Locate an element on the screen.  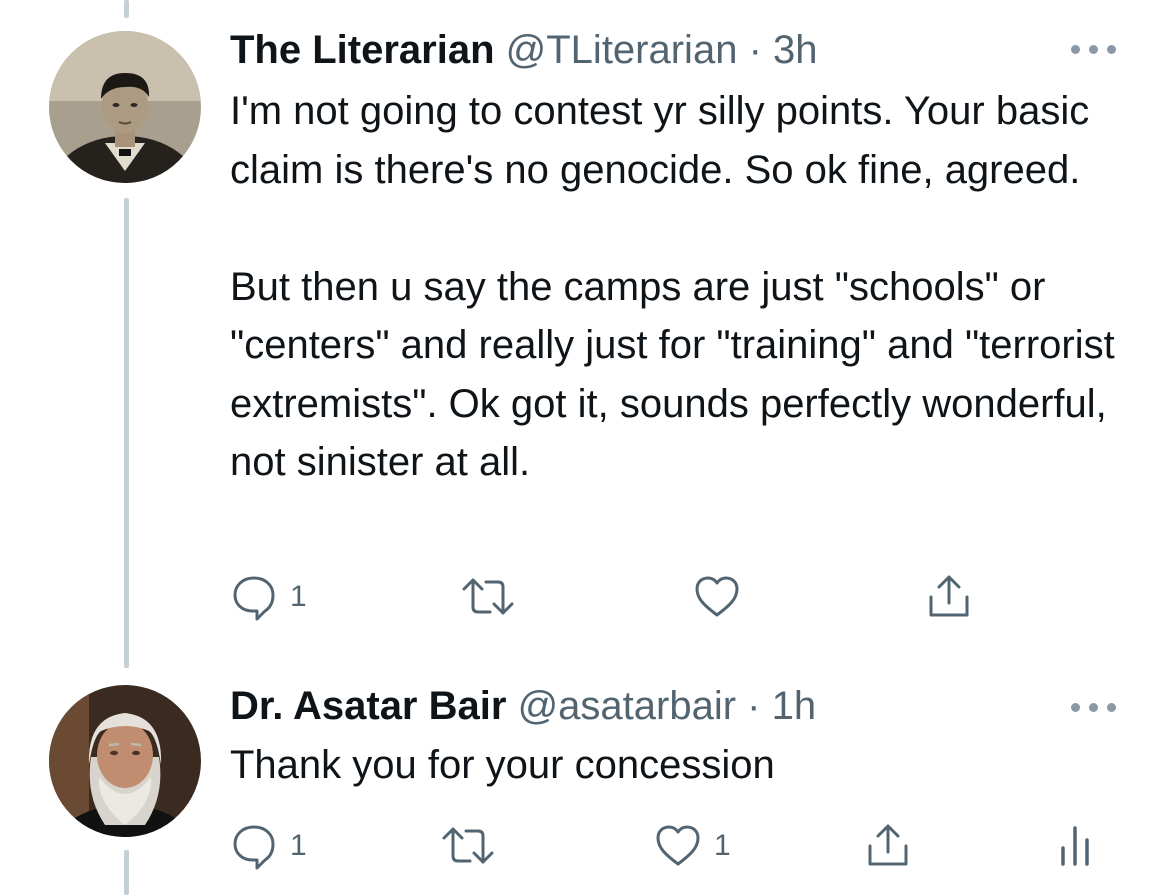
display-name: Dr. Asatar Bair is located at coordinates (368, 706).